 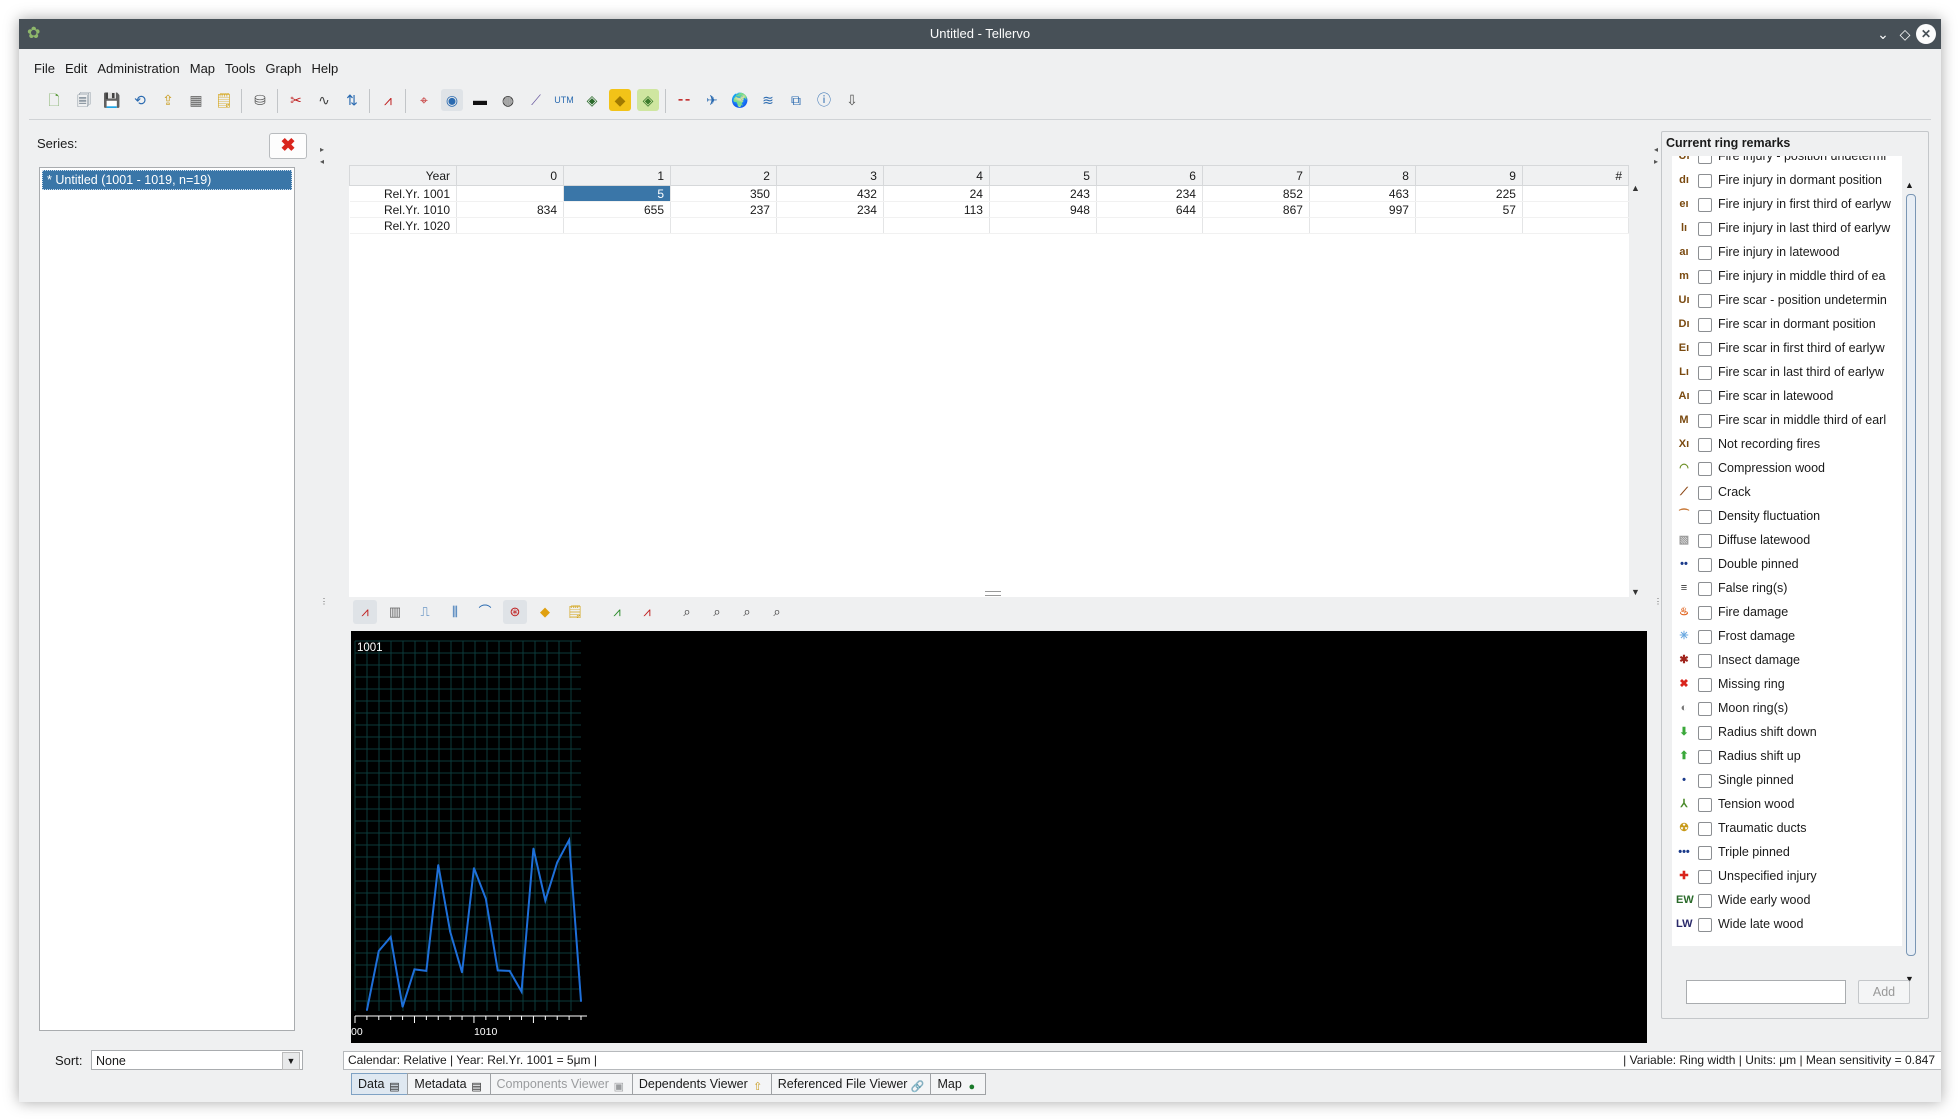 What do you see at coordinates (1787, 276) in the screenshot?
I see `remark-item: m Fire injury in middle third of ea` at bounding box center [1787, 276].